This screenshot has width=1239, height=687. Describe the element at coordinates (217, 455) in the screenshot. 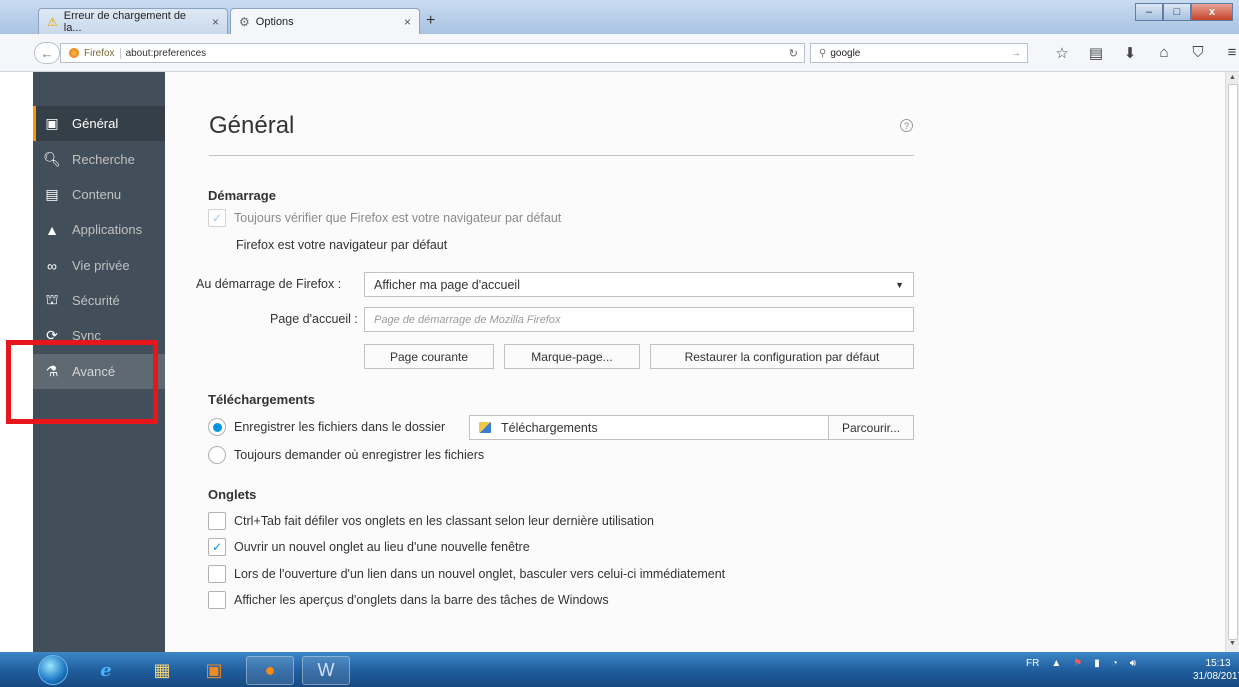

I see `always-ask-radio` at that location.